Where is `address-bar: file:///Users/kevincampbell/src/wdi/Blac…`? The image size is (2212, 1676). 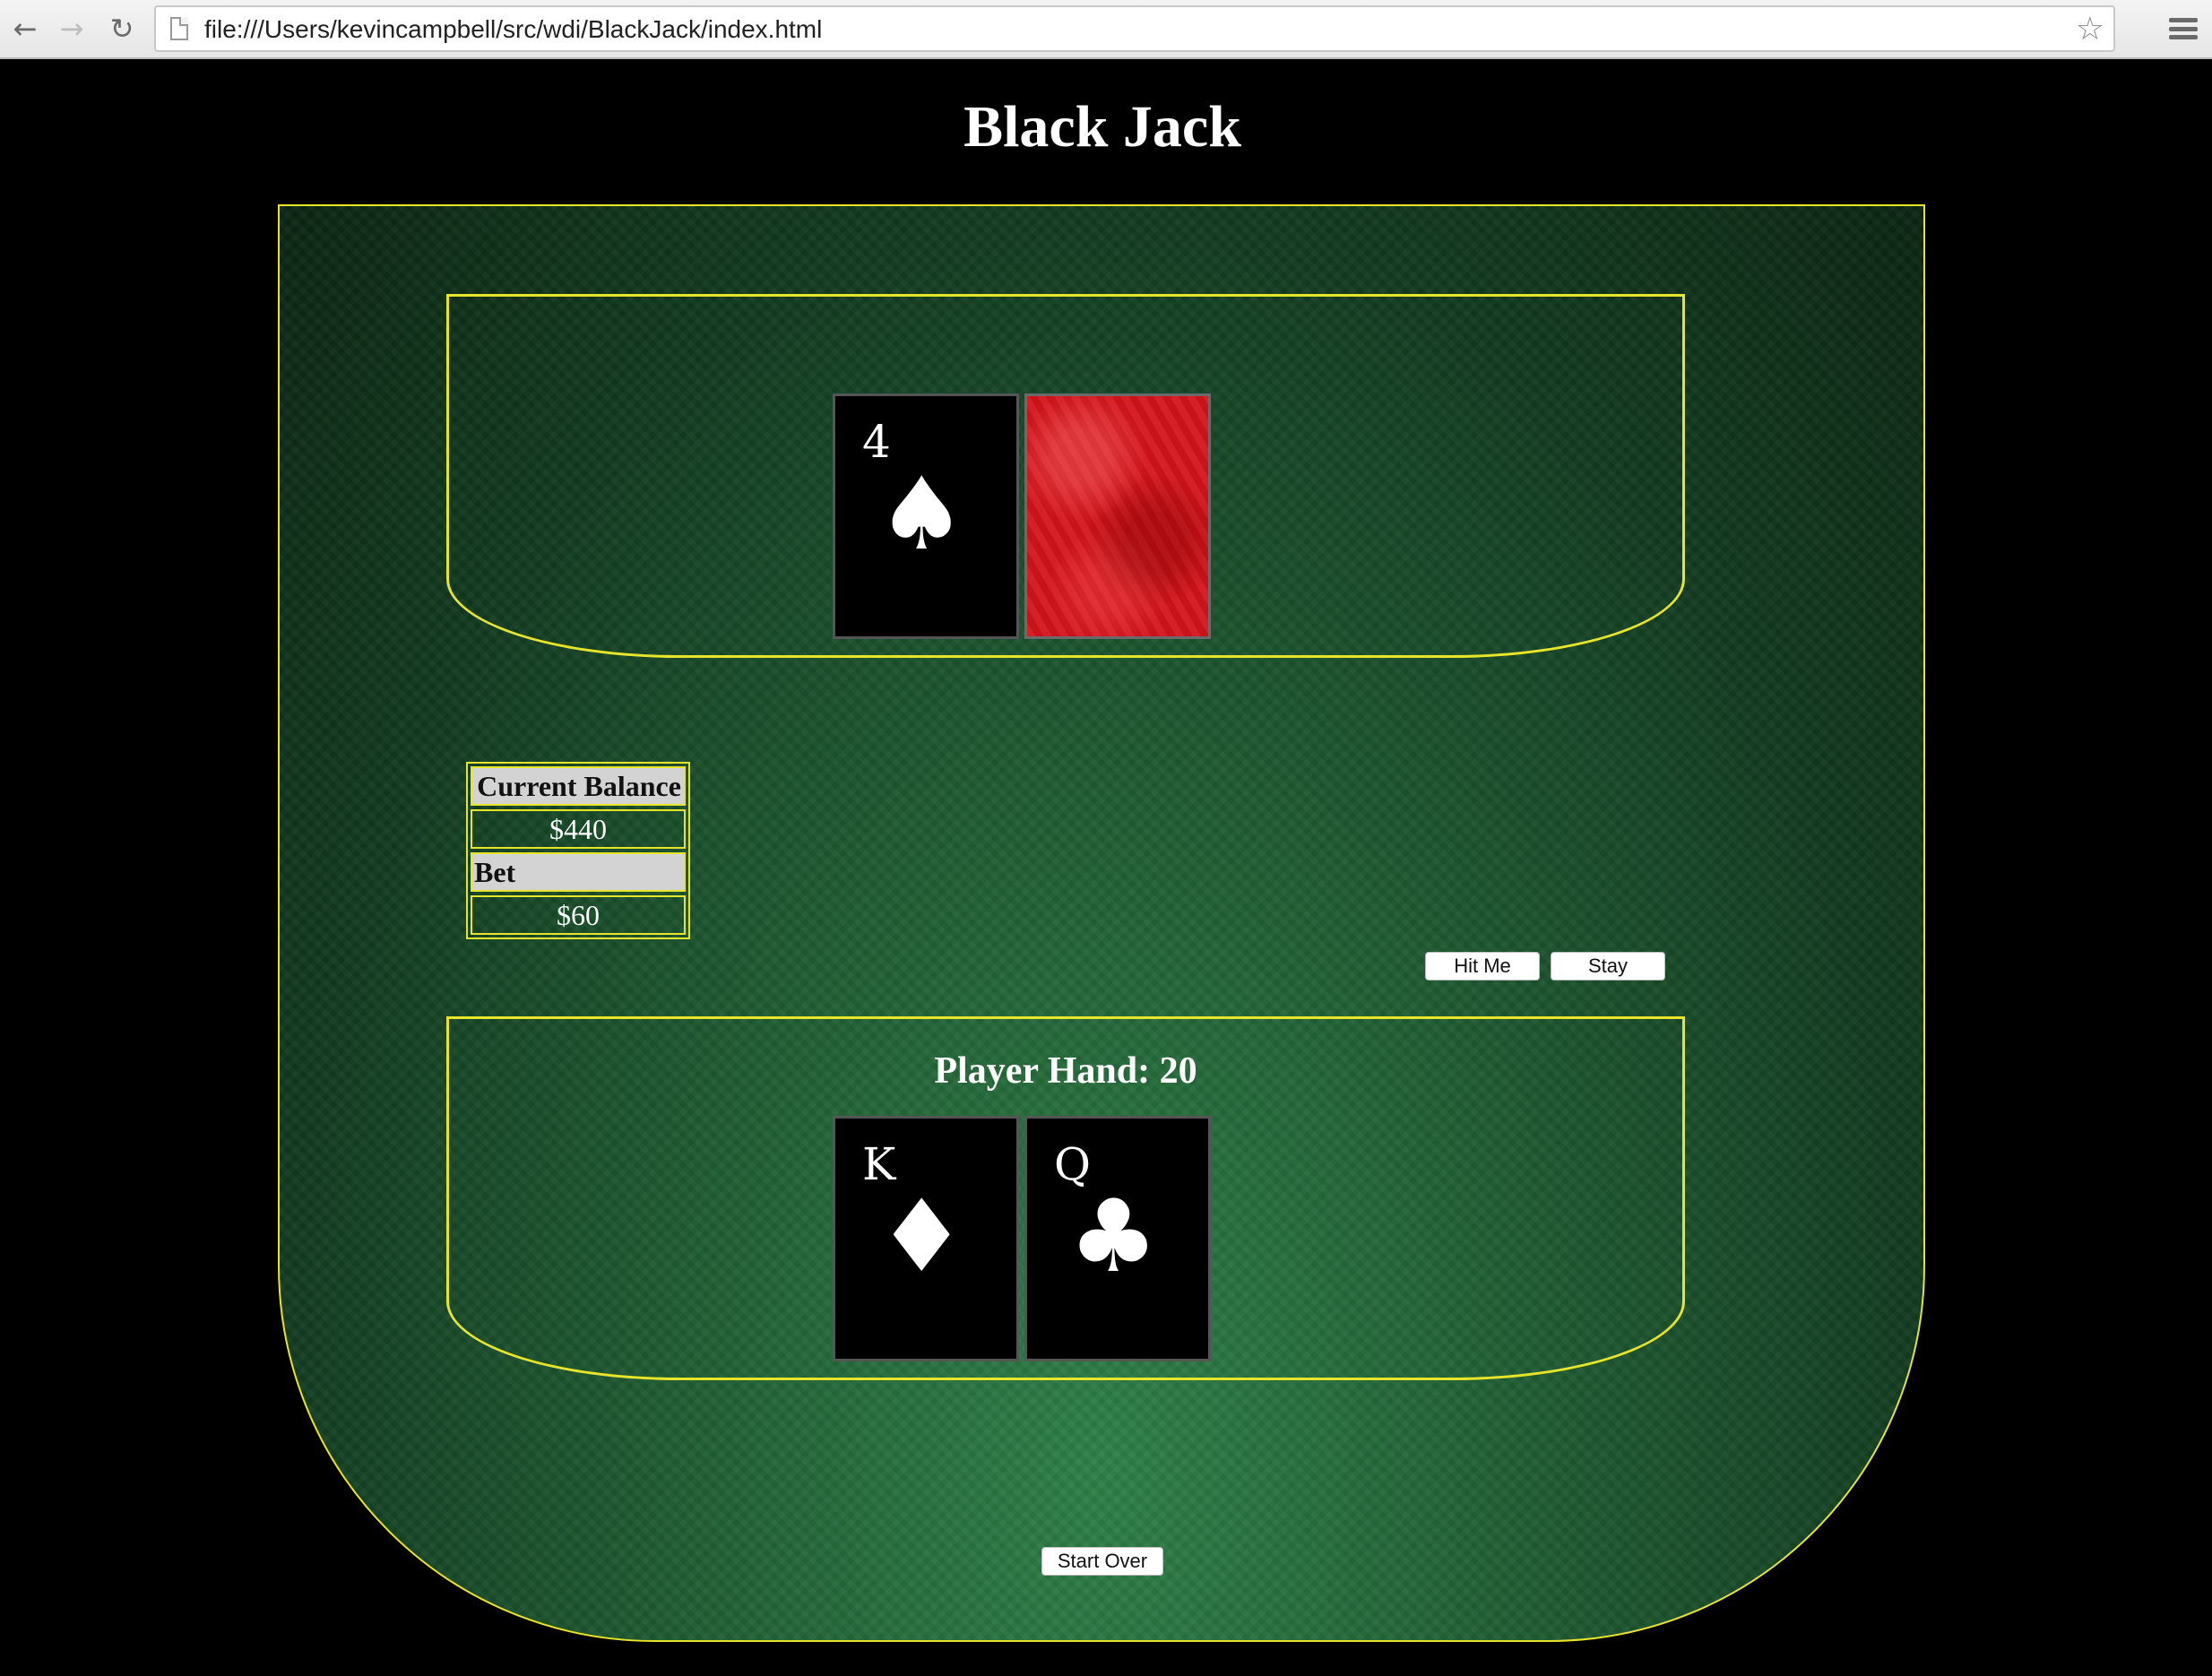 address-bar: file:///Users/kevincampbell/src/wdi/Blac… is located at coordinates (1134, 28).